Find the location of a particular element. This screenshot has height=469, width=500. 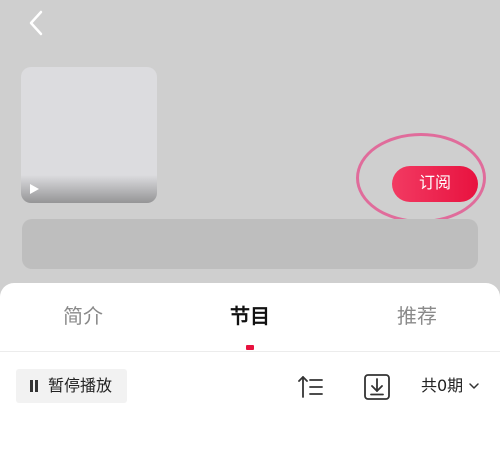

album-cover is located at coordinates (89, 135).